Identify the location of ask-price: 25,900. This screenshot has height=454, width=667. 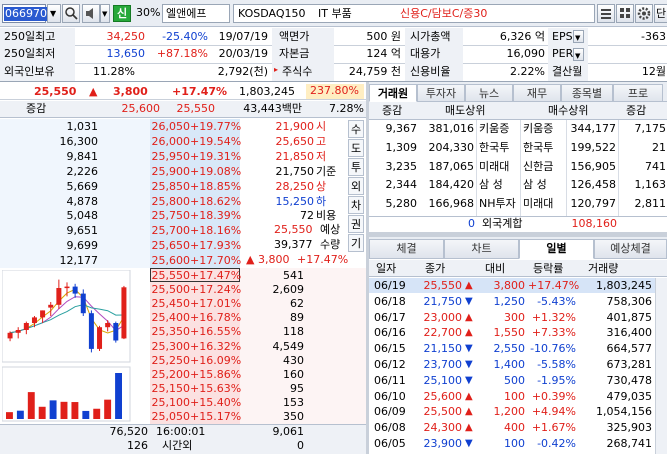
(170, 172).